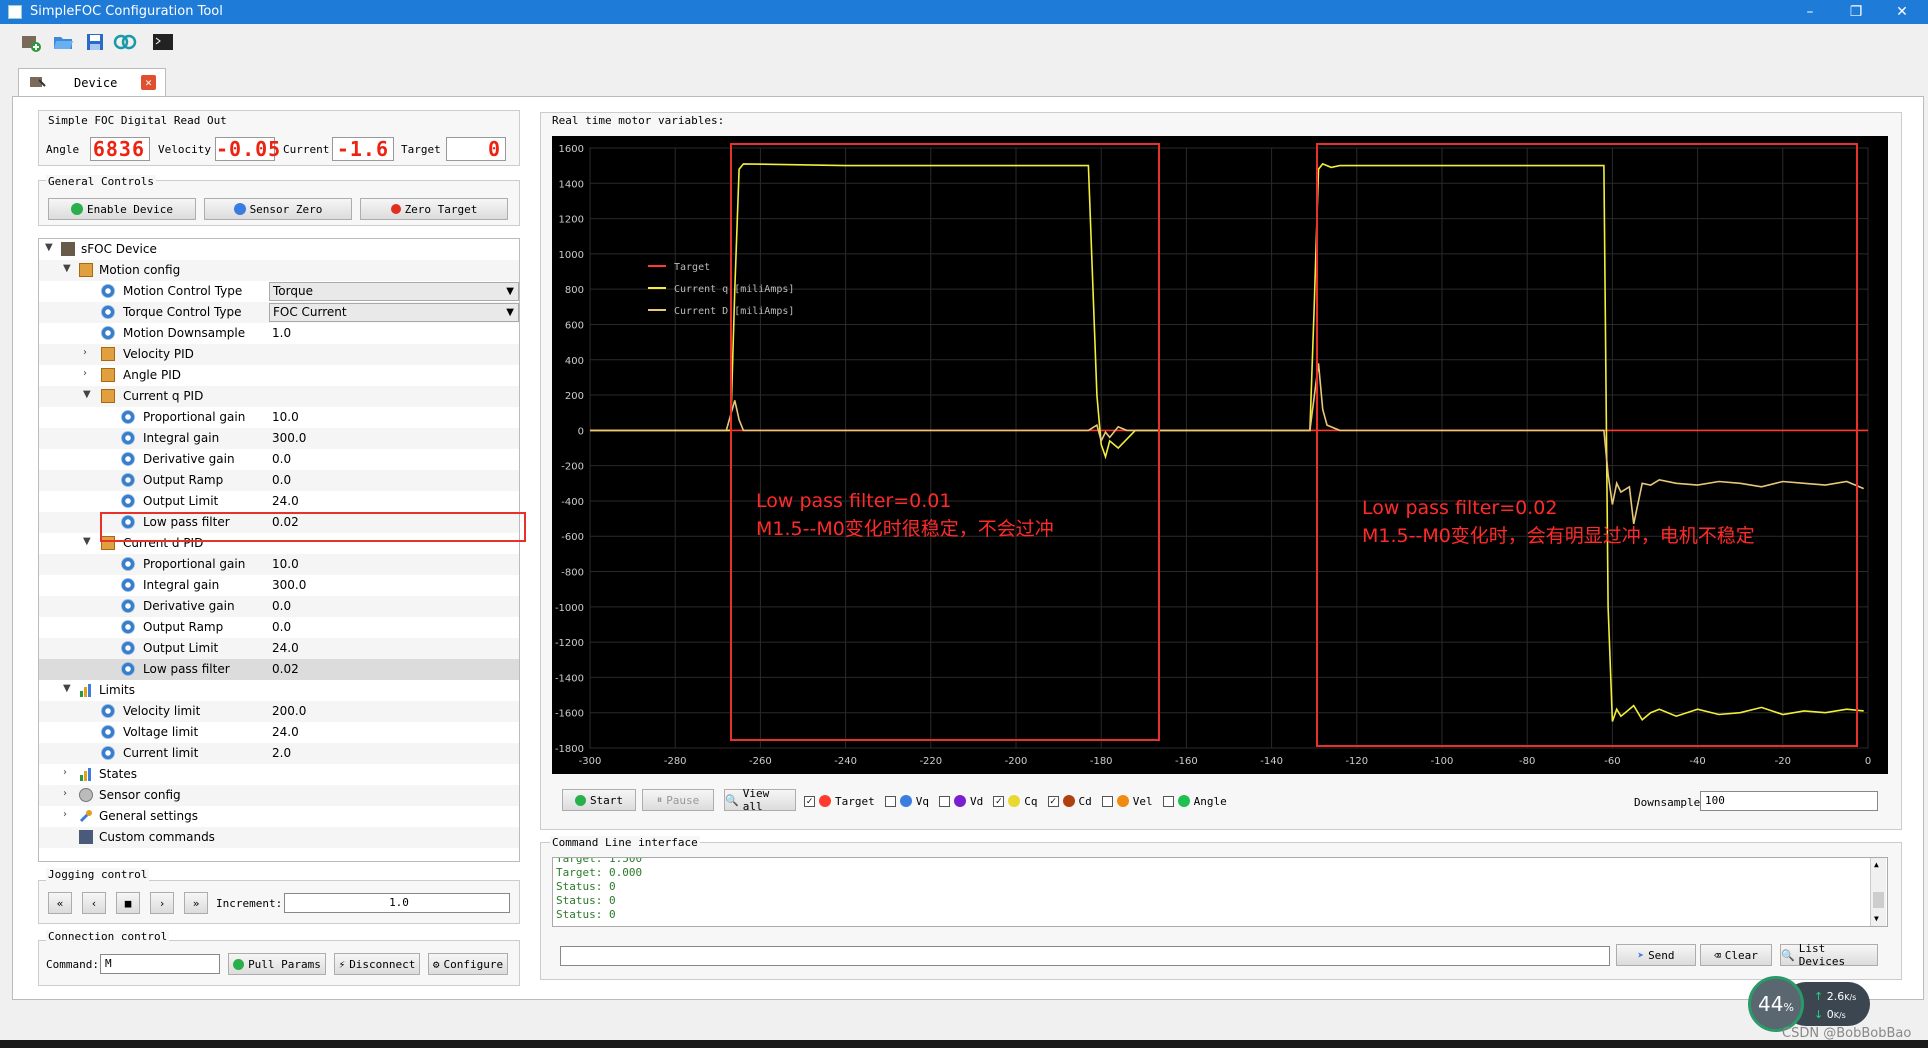 The image size is (1928, 1048). Describe the element at coordinates (162, 903) in the screenshot. I see `forward-button: ›` at that location.